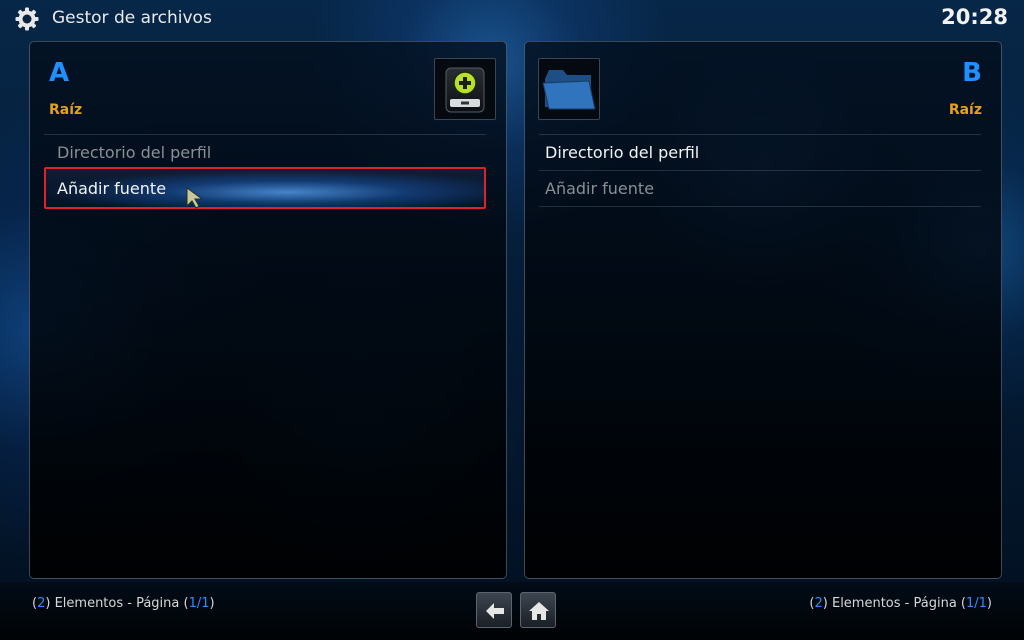  I want to click on back-button, so click(494, 610).